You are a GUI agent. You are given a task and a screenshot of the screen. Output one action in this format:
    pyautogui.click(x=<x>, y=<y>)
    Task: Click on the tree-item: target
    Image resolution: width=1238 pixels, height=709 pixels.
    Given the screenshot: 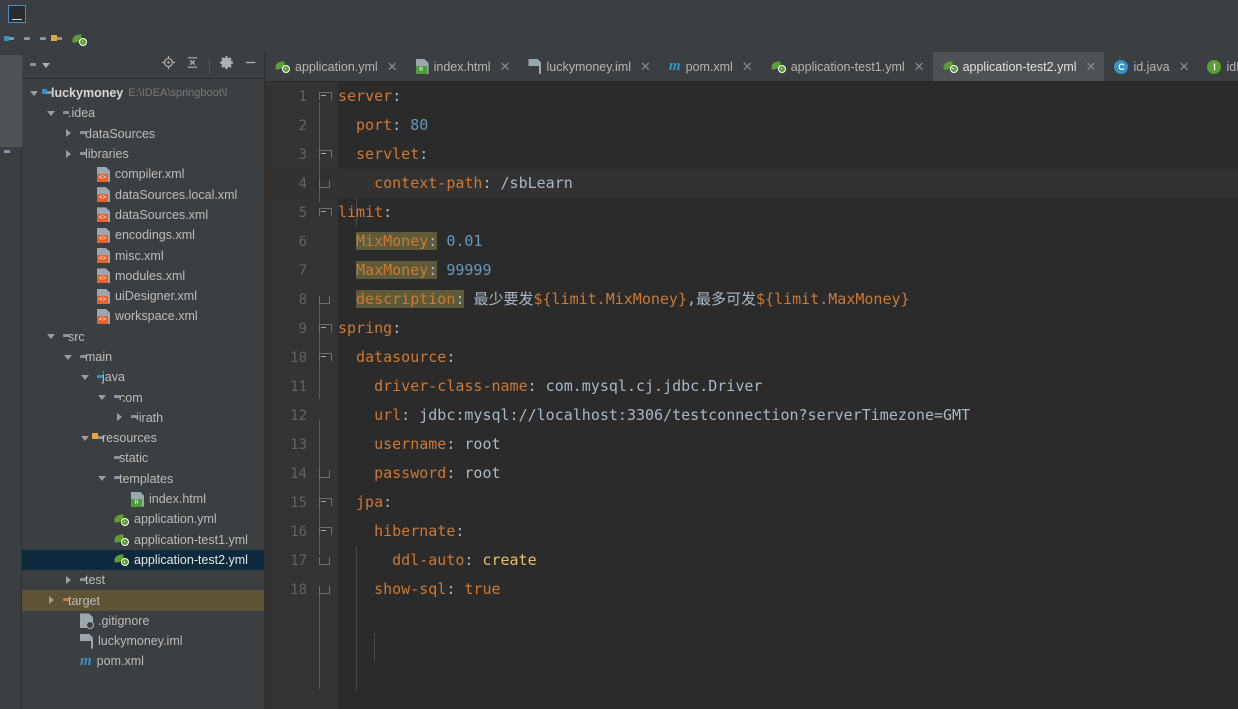 What is the action you would take?
    pyautogui.click(x=143, y=600)
    